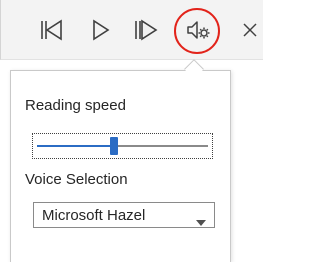 This screenshot has width=320, height=262. I want to click on slider-track, so click(160, 146).